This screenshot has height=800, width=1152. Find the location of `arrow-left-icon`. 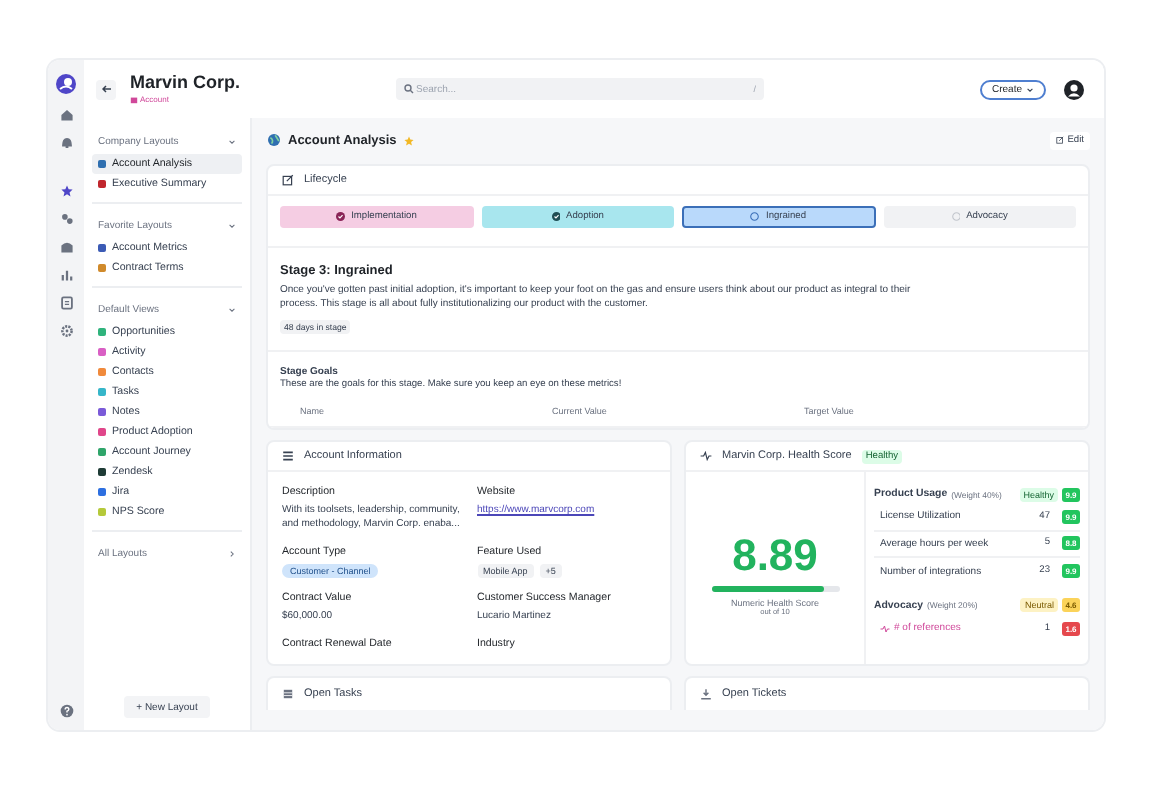

arrow-left-icon is located at coordinates (106, 89).